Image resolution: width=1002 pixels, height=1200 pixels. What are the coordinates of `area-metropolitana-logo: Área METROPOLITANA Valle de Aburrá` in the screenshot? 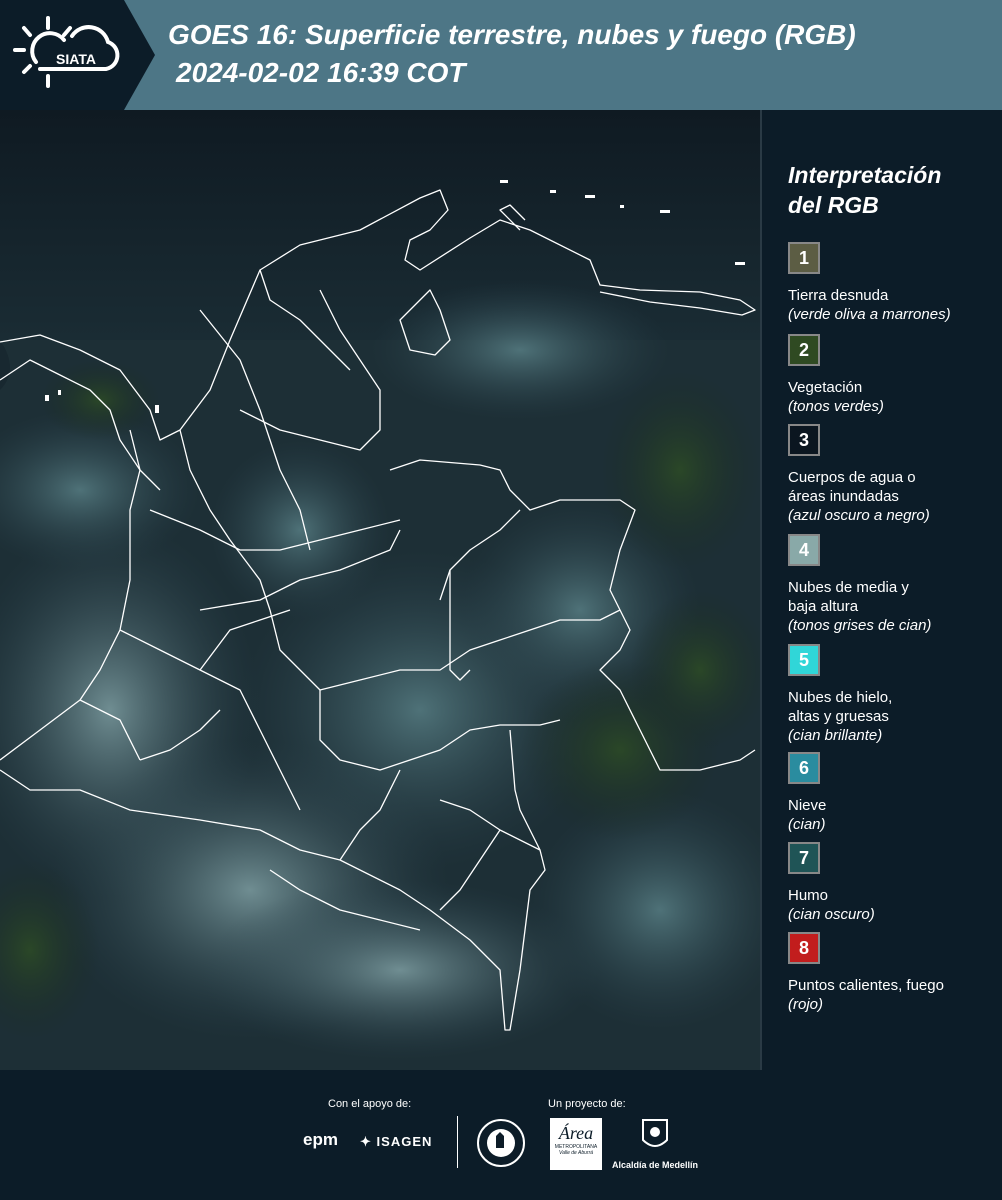 It's located at (576, 1144).